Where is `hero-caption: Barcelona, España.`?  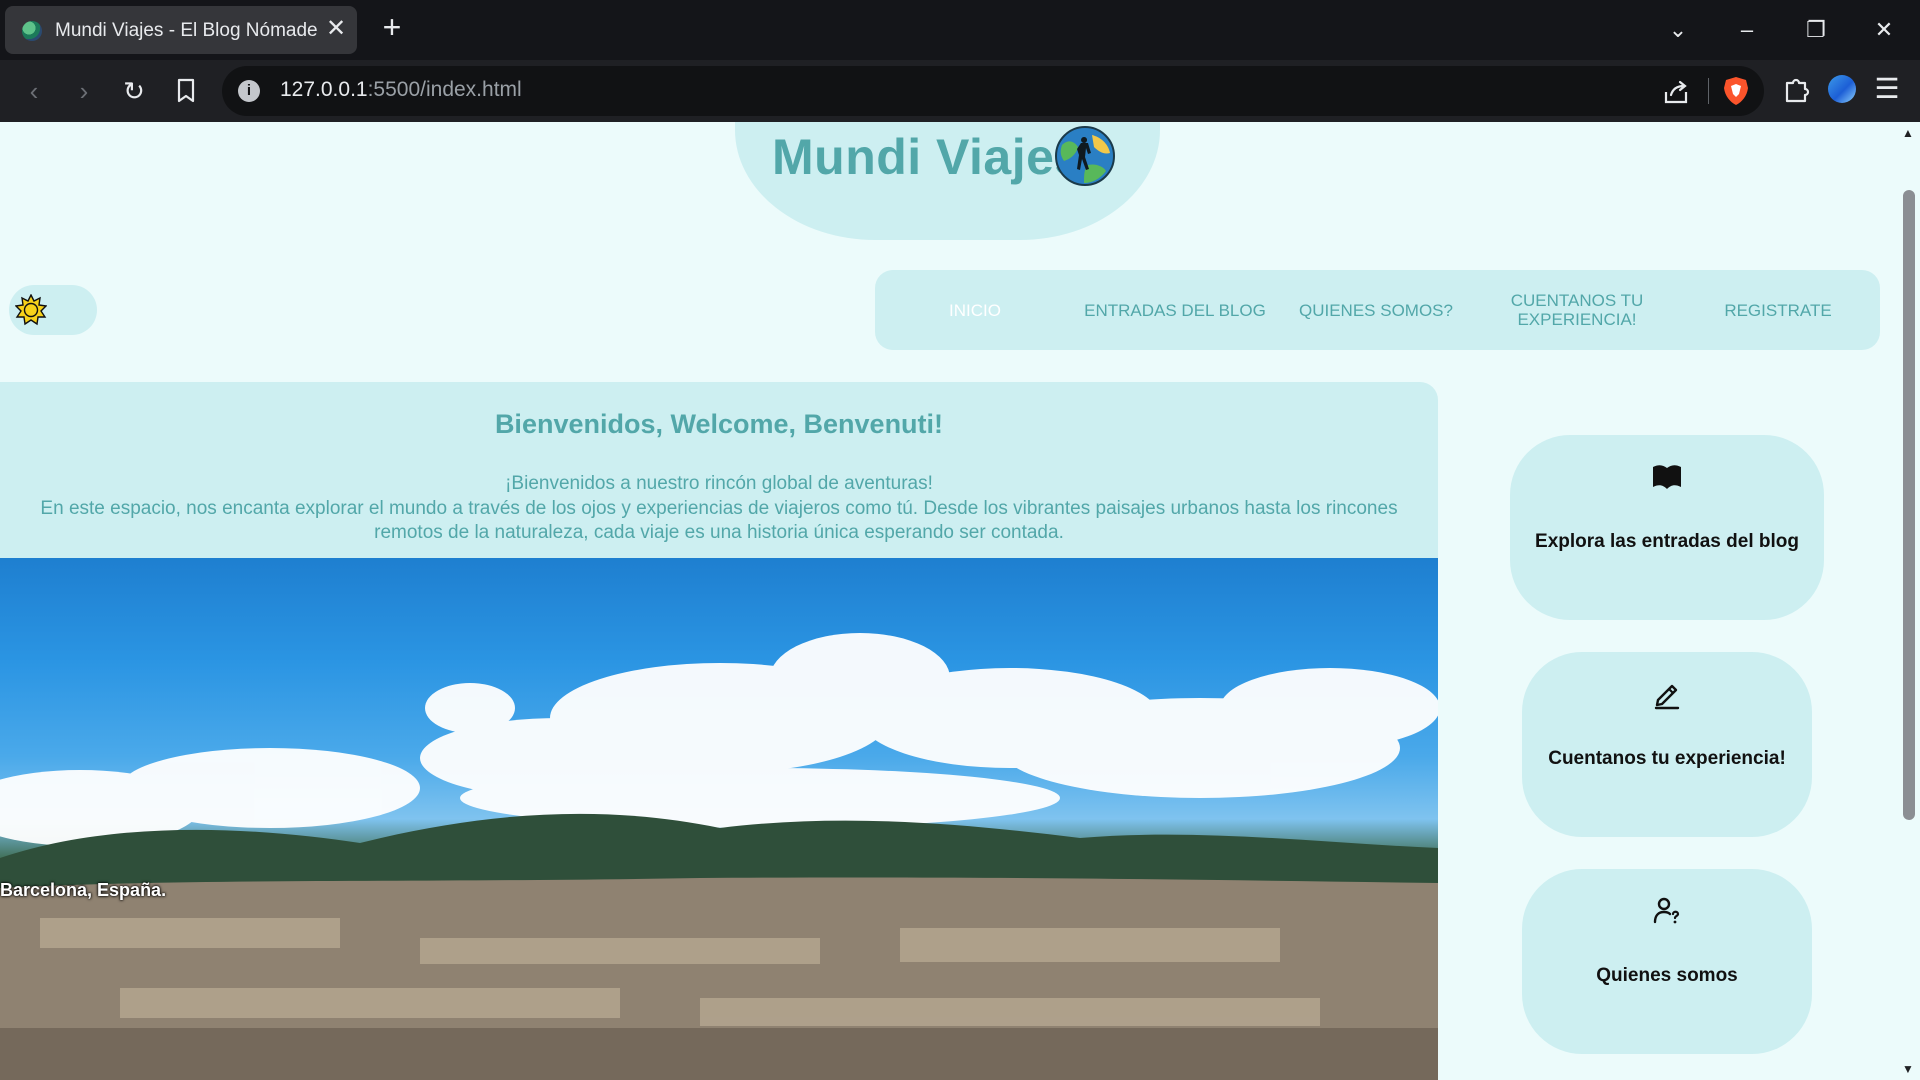
hero-caption: Barcelona, España. is located at coordinates (83, 890).